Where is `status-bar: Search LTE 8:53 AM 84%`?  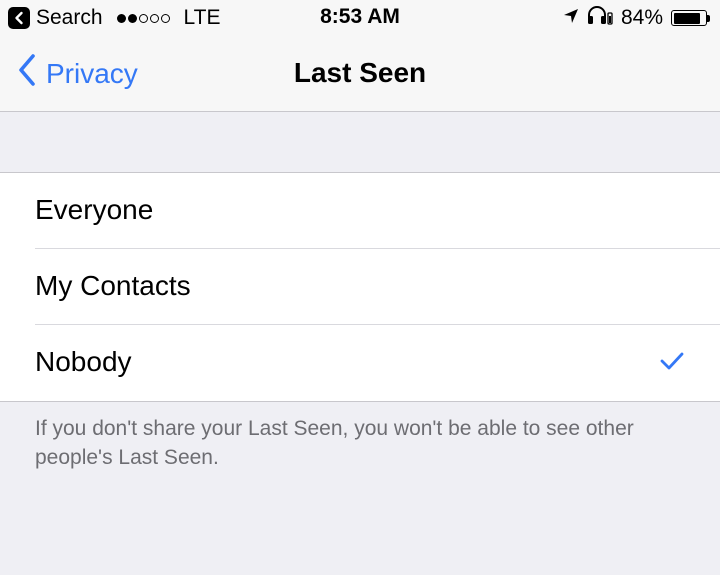 status-bar: Search LTE 8:53 AM 84% is located at coordinates (360, 18).